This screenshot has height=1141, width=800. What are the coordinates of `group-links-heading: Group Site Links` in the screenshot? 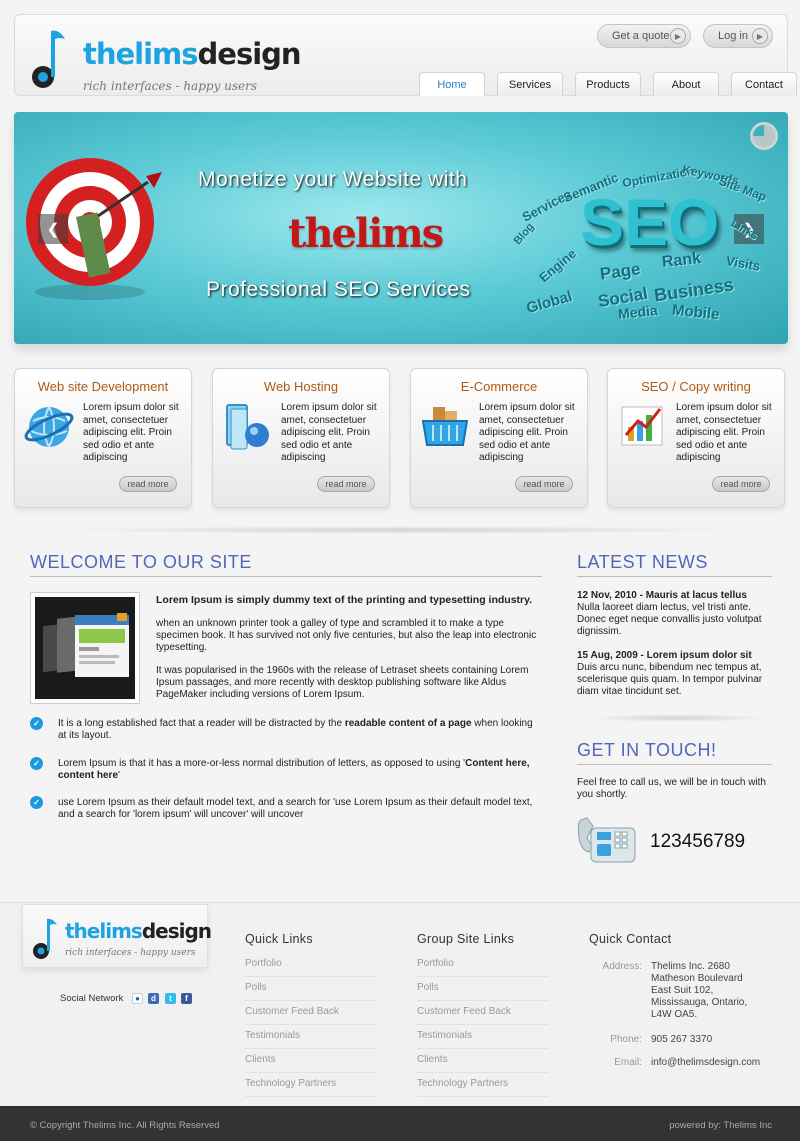 It's located at (466, 939).